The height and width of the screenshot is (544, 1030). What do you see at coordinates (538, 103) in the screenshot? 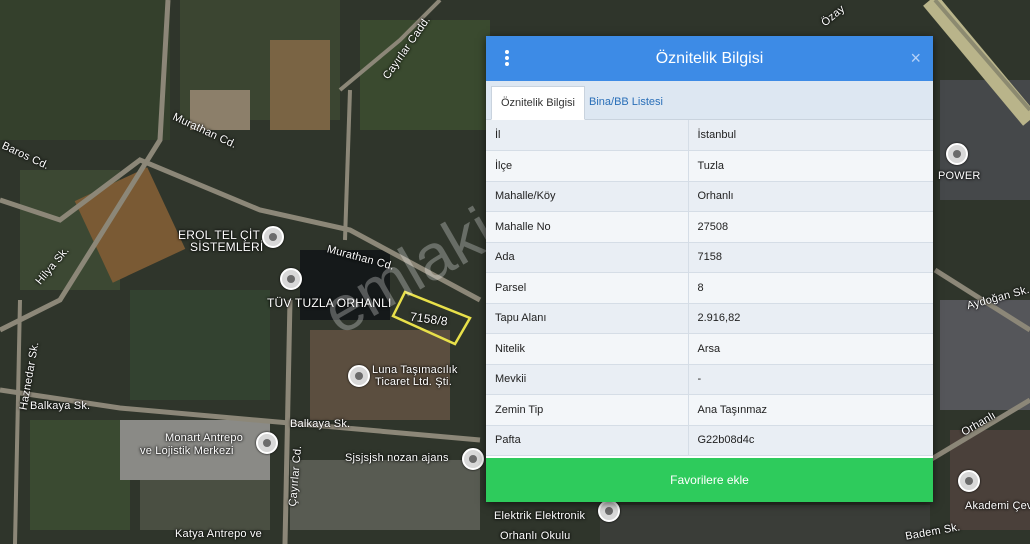
I see `tab-attributes: Öznitelik Bilgisi` at bounding box center [538, 103].